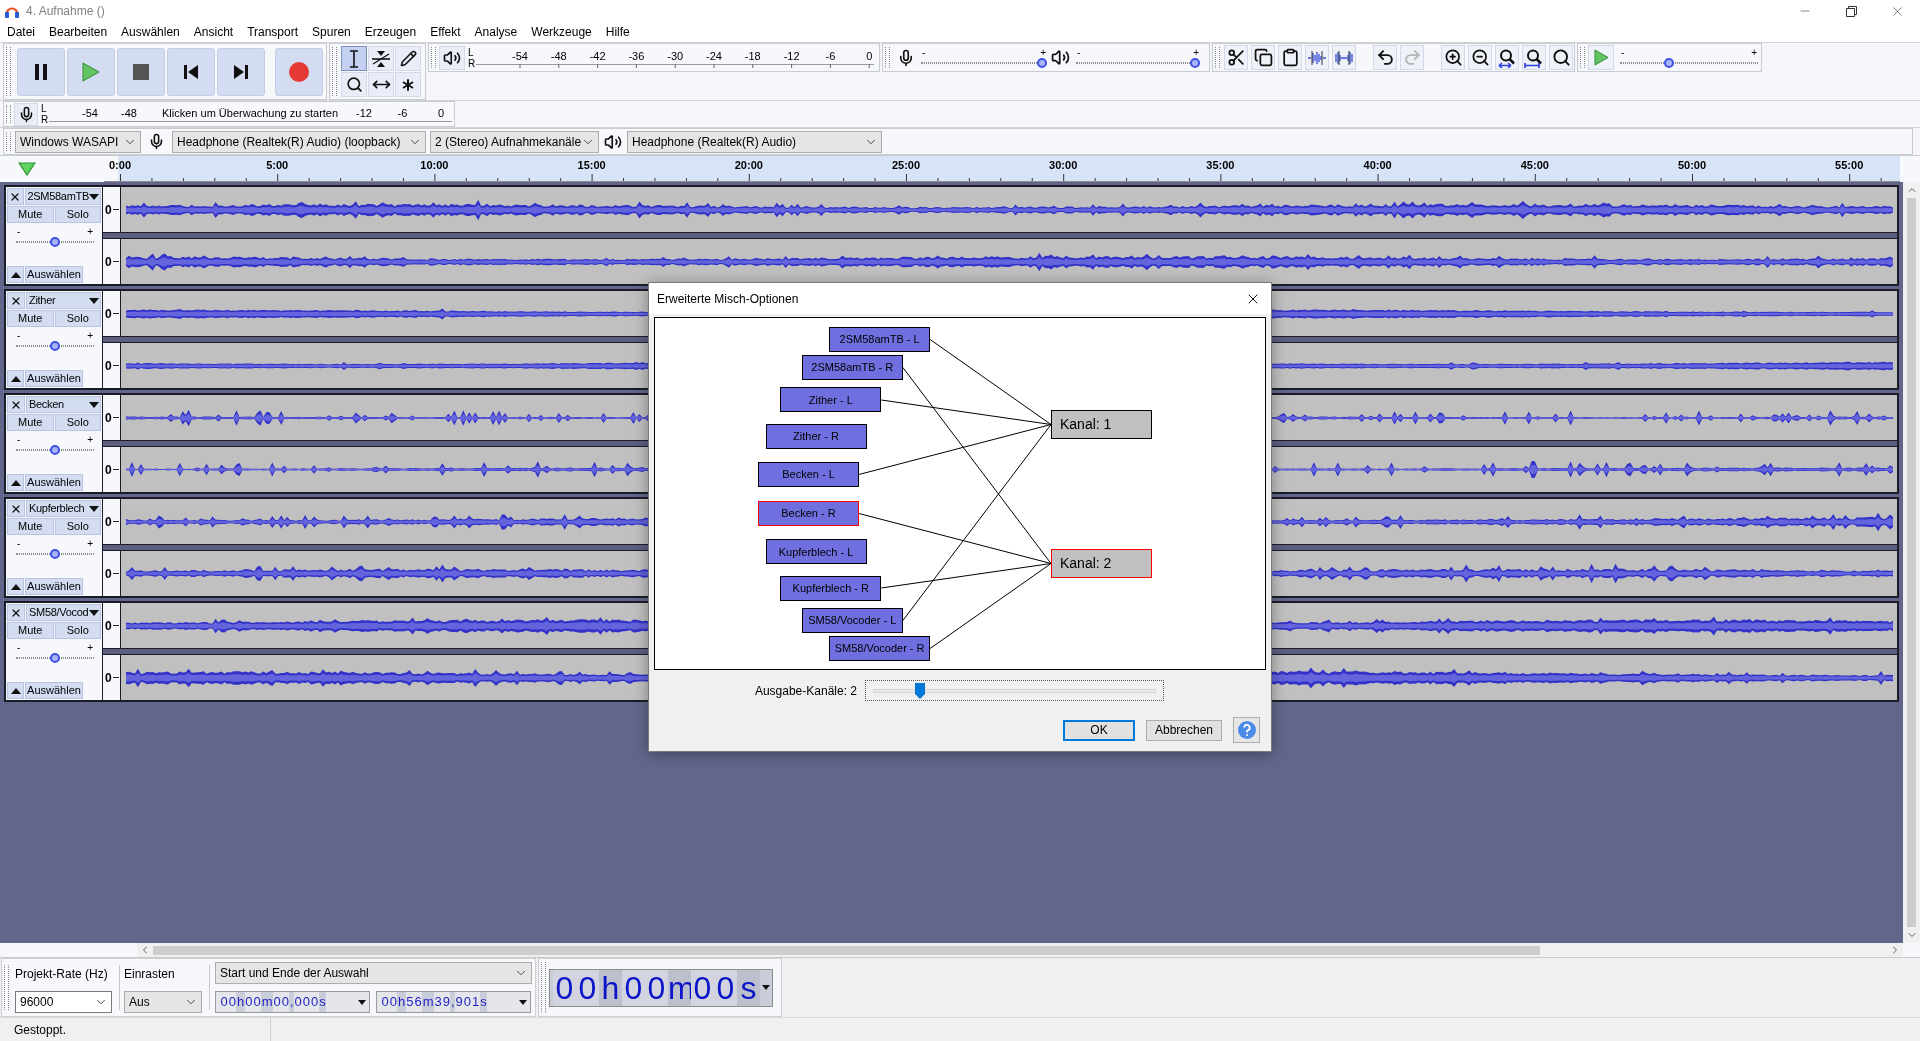 Image resolution: width=1920 pixels, height=1041 pixels. Describe the element at coordinates (62, 974) in the screenshot. I see `project-rate-label: Projekt-Rate (Hz)` at that location.